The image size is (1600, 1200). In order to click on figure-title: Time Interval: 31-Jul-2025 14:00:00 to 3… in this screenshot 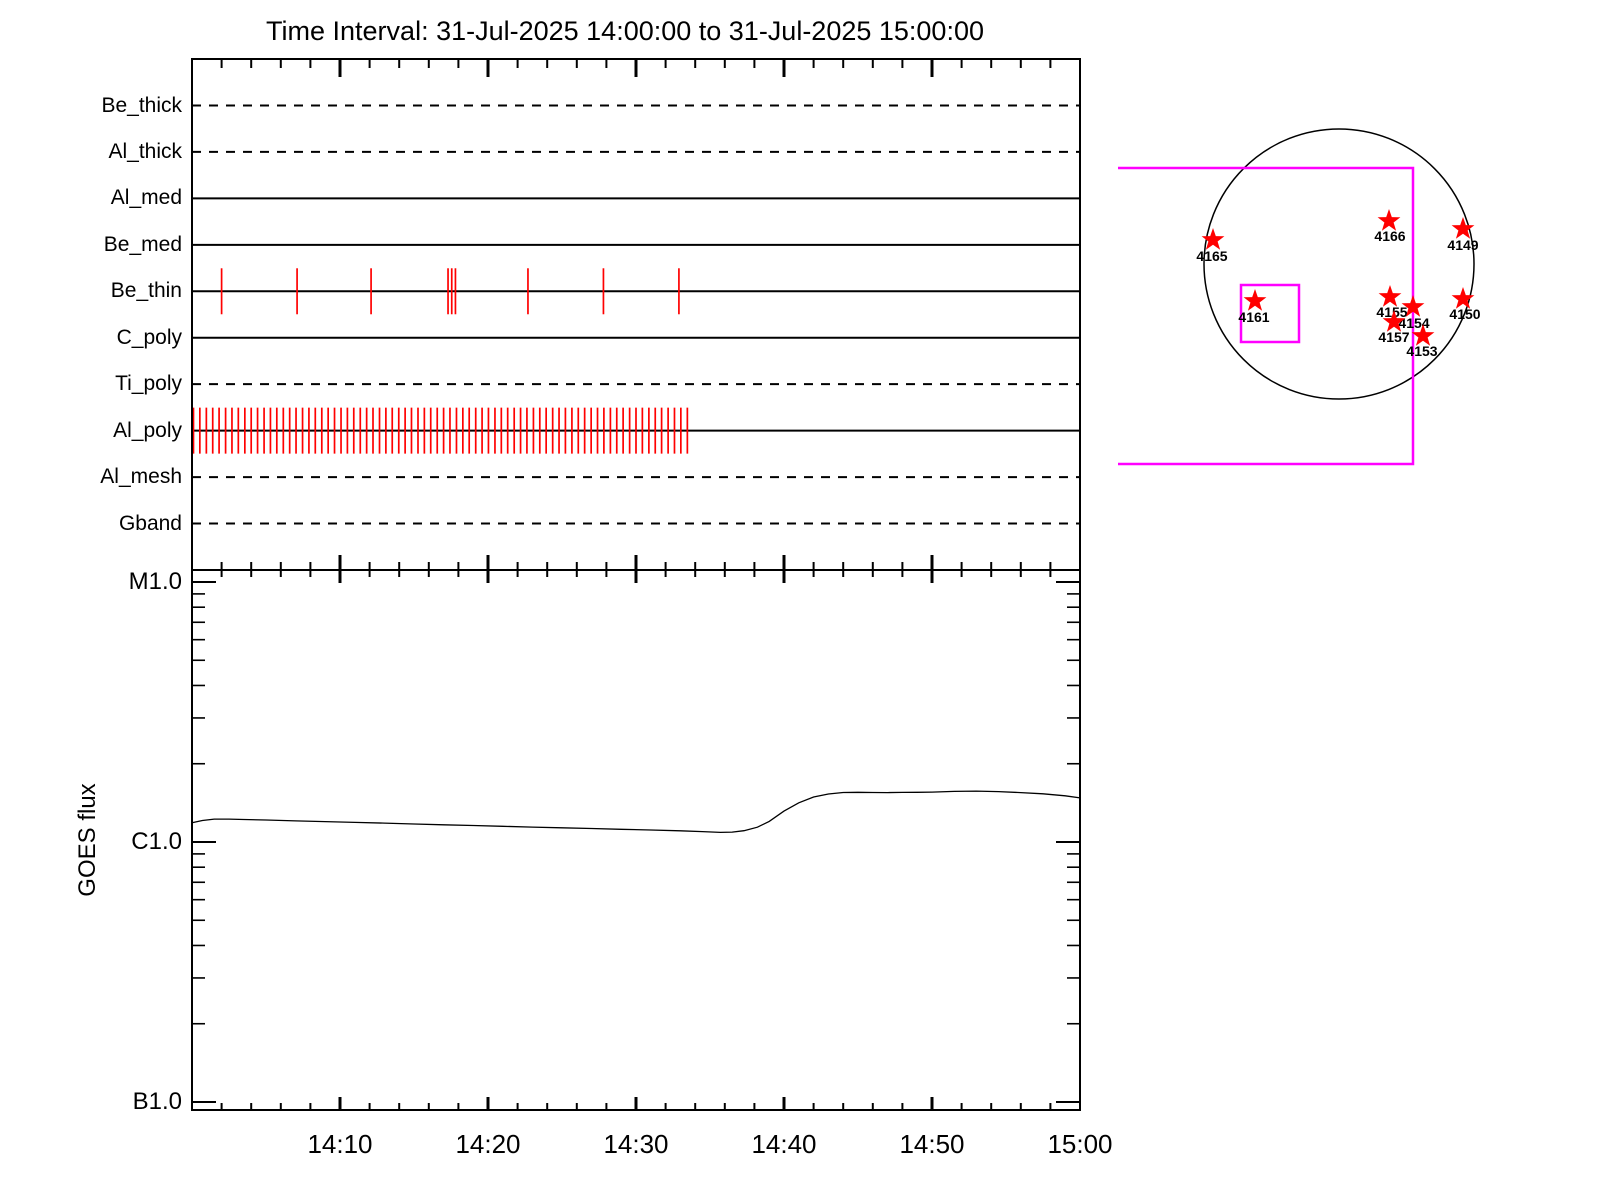, I will do `click(625, 31)`.